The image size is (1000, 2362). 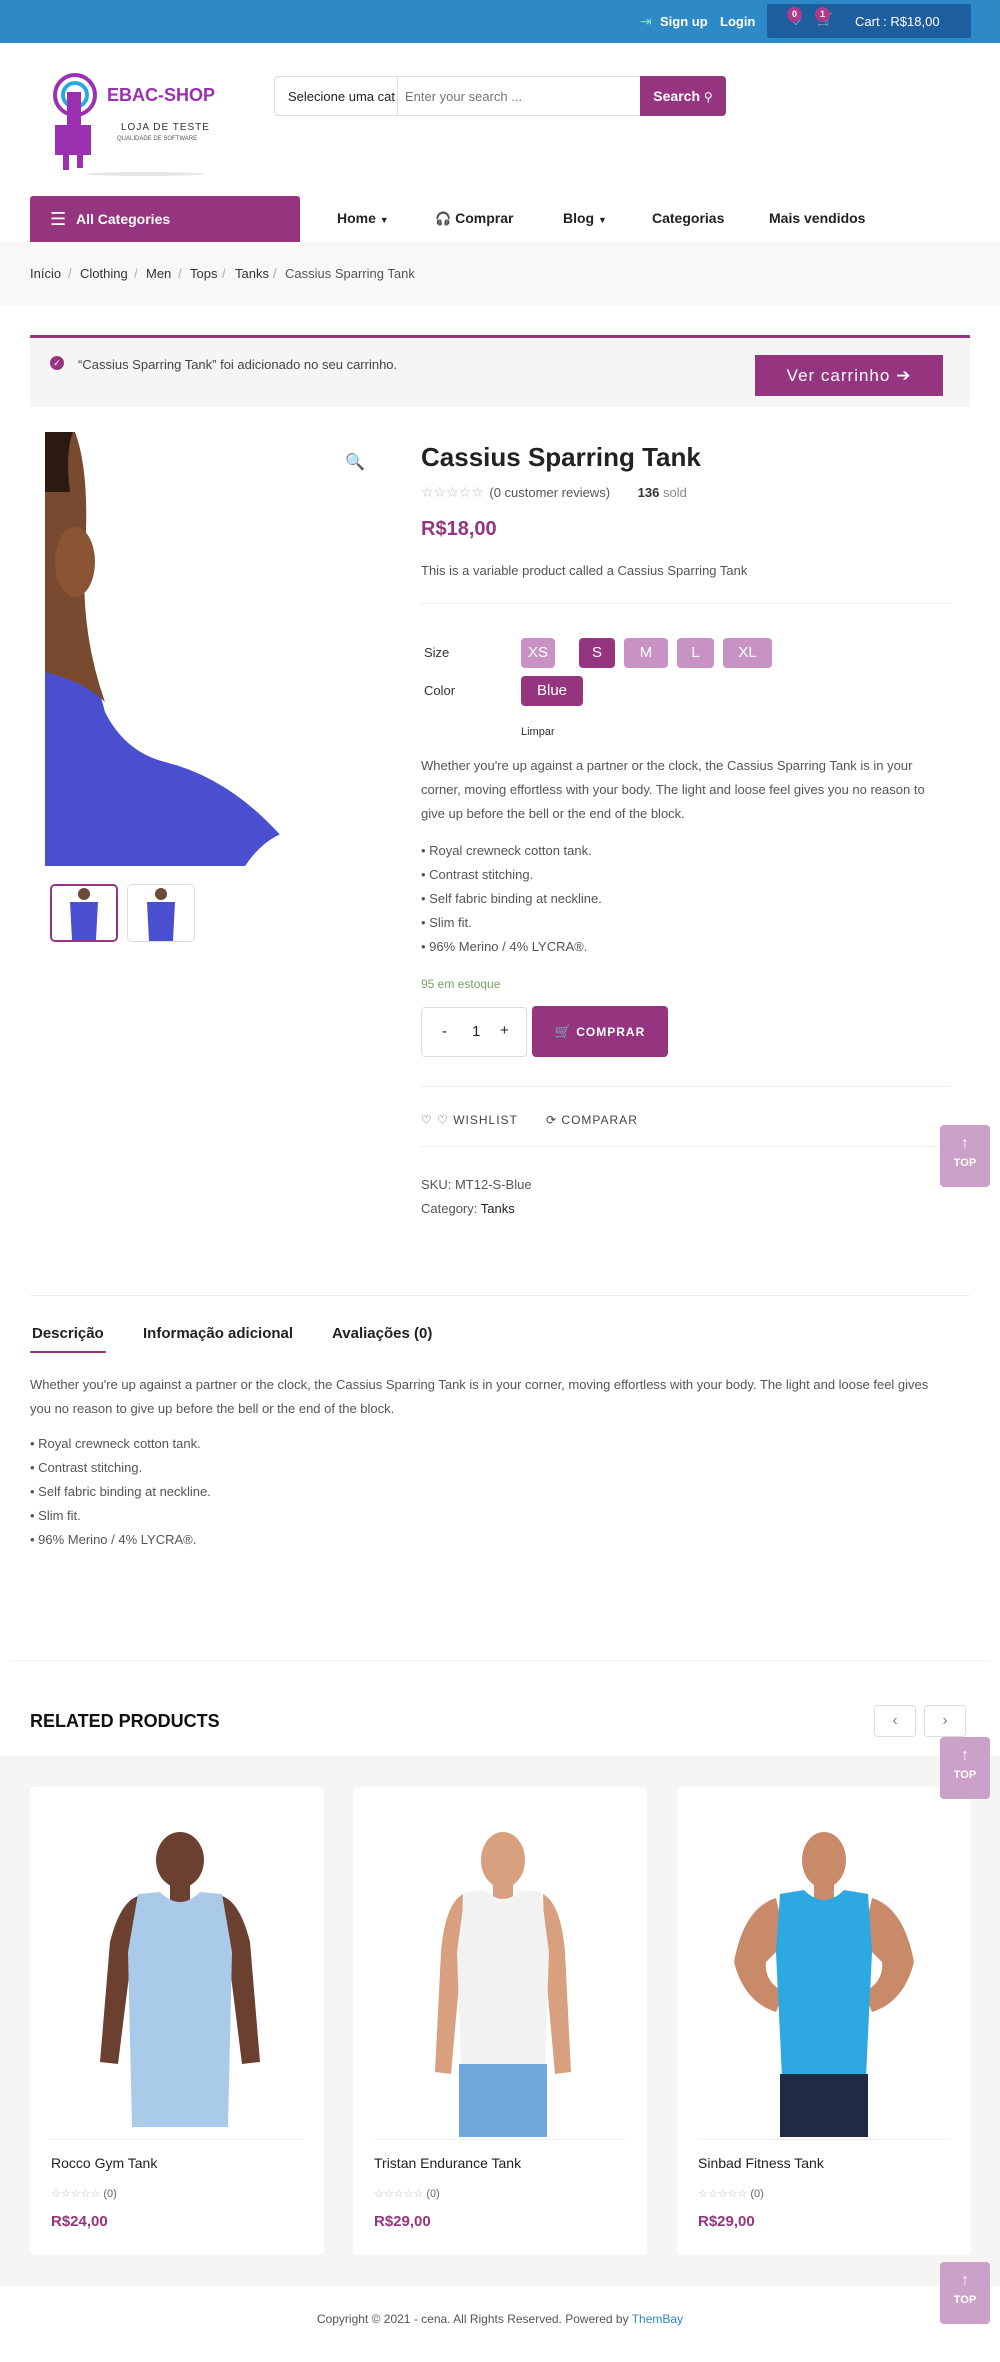 What do you see at coordinates (104, 2163) in the screenshot?
I see `product-card-name: Rocco Gym Tank` at bounding box center [104, 2163].